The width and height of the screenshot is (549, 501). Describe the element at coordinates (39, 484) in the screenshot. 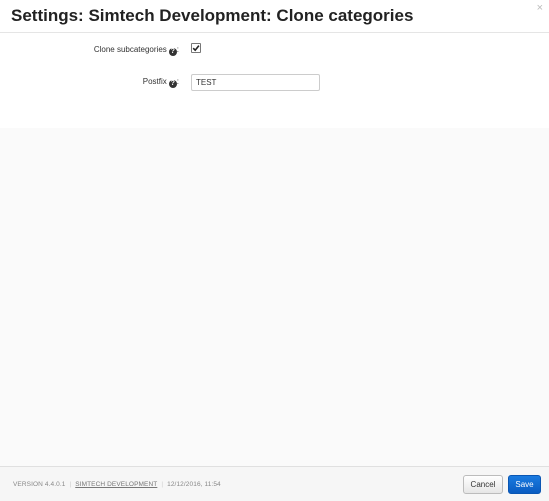

I see `version-text: VERSION 4.4.0.1` at that location.